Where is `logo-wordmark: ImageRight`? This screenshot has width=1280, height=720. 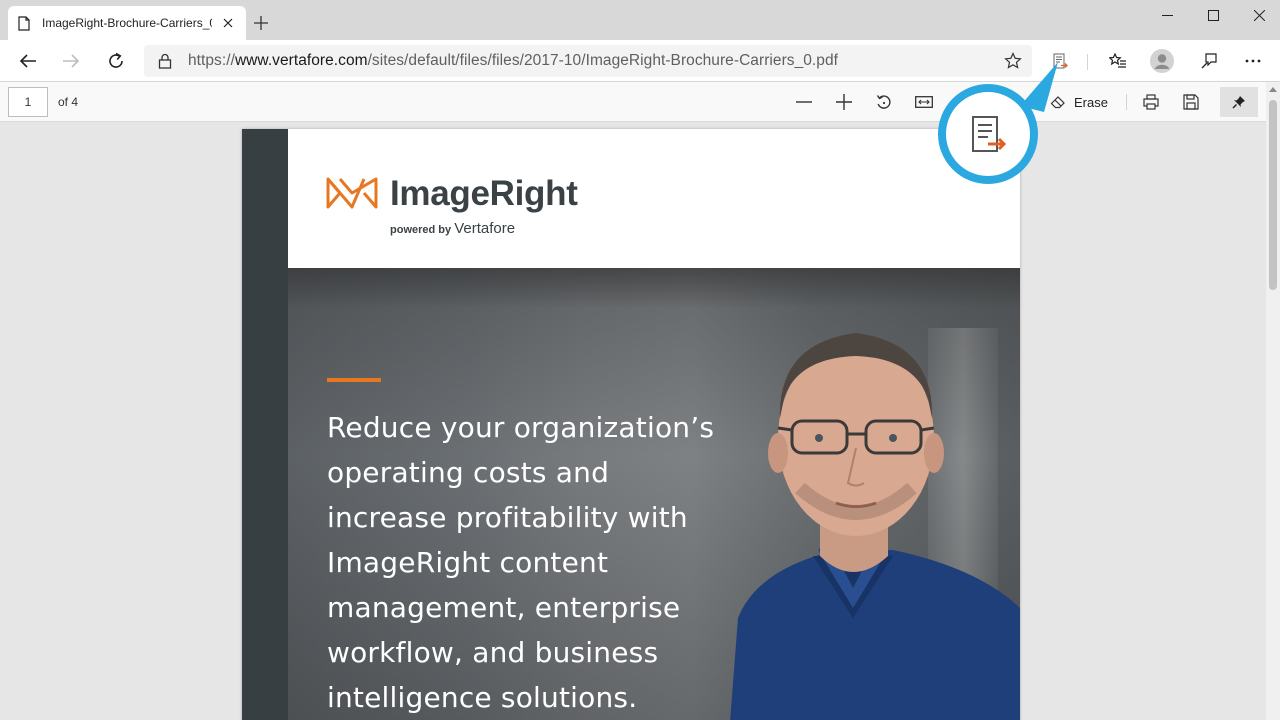 logo-wordmark: ImageRight is located at coordinates (484, 193).